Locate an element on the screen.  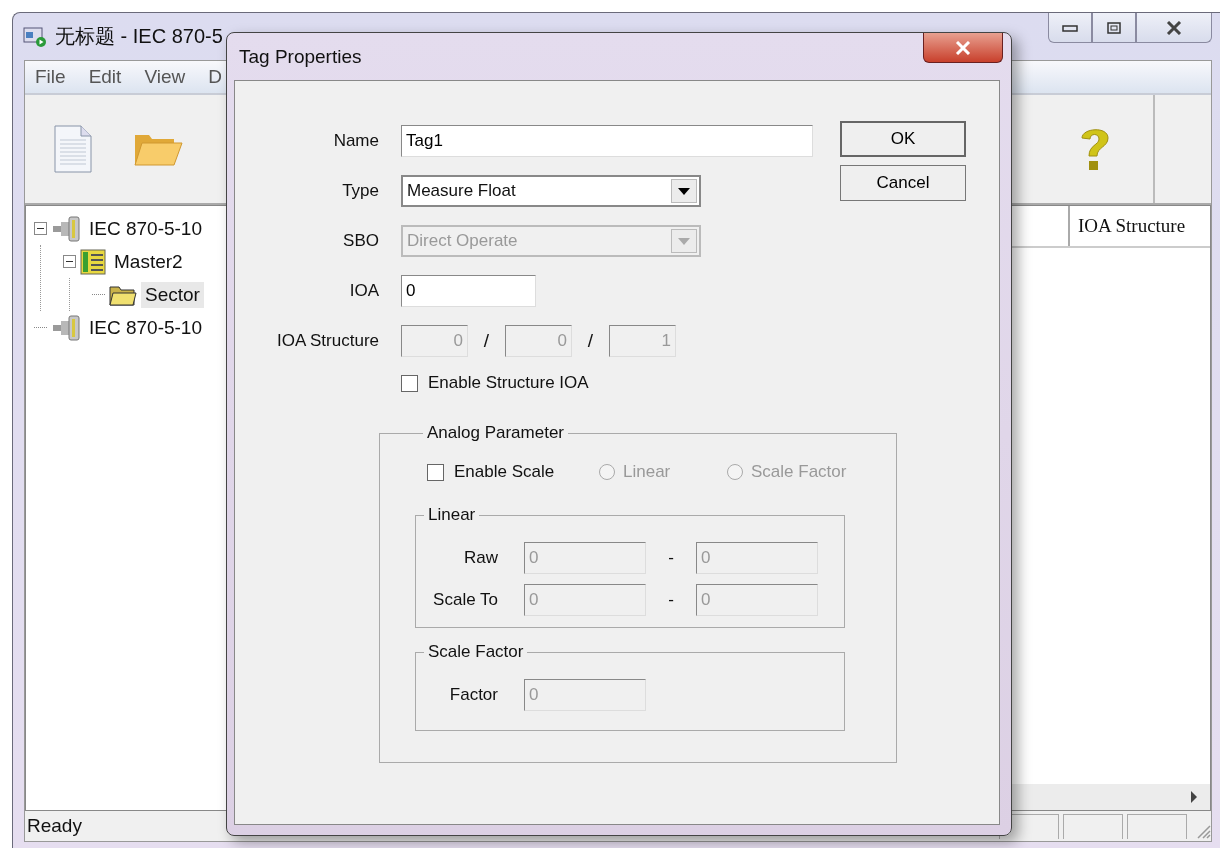
window-title: 无标题 - IEC 870-5 is located at coordinates (139, 36).